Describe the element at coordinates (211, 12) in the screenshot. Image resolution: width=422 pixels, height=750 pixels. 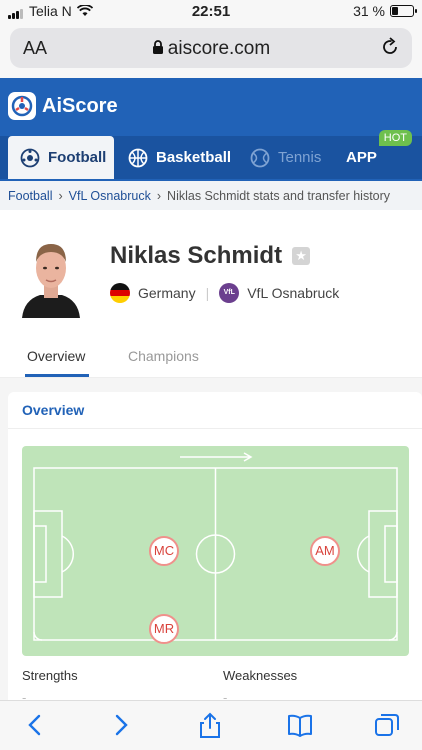
I see `status-bar: Telia N 22:51 31 %` at that location.